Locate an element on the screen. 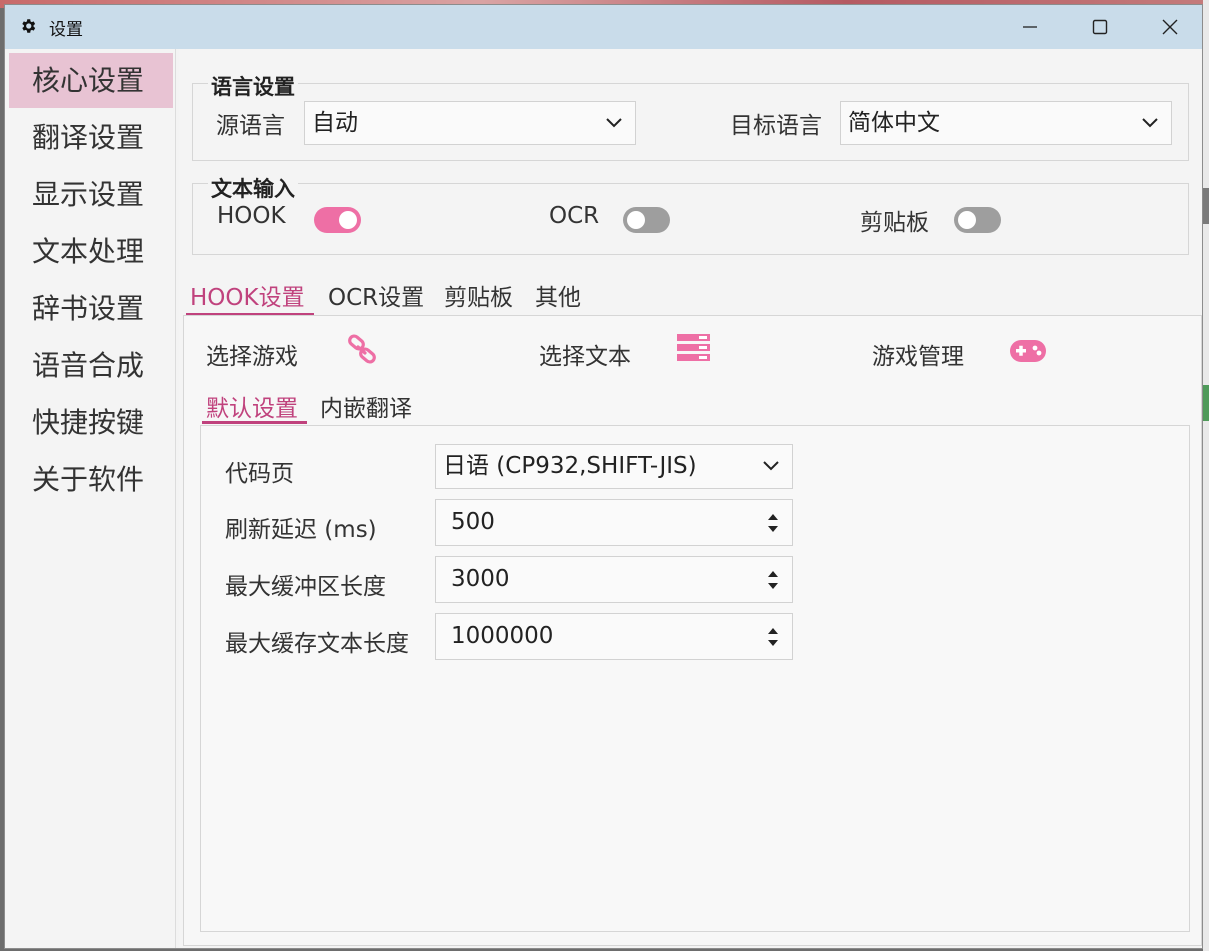 The height and width of the screenshot is (951, 1209). sidebar-item-display-settings: 显示设置 is located at coordinates (91, 194).